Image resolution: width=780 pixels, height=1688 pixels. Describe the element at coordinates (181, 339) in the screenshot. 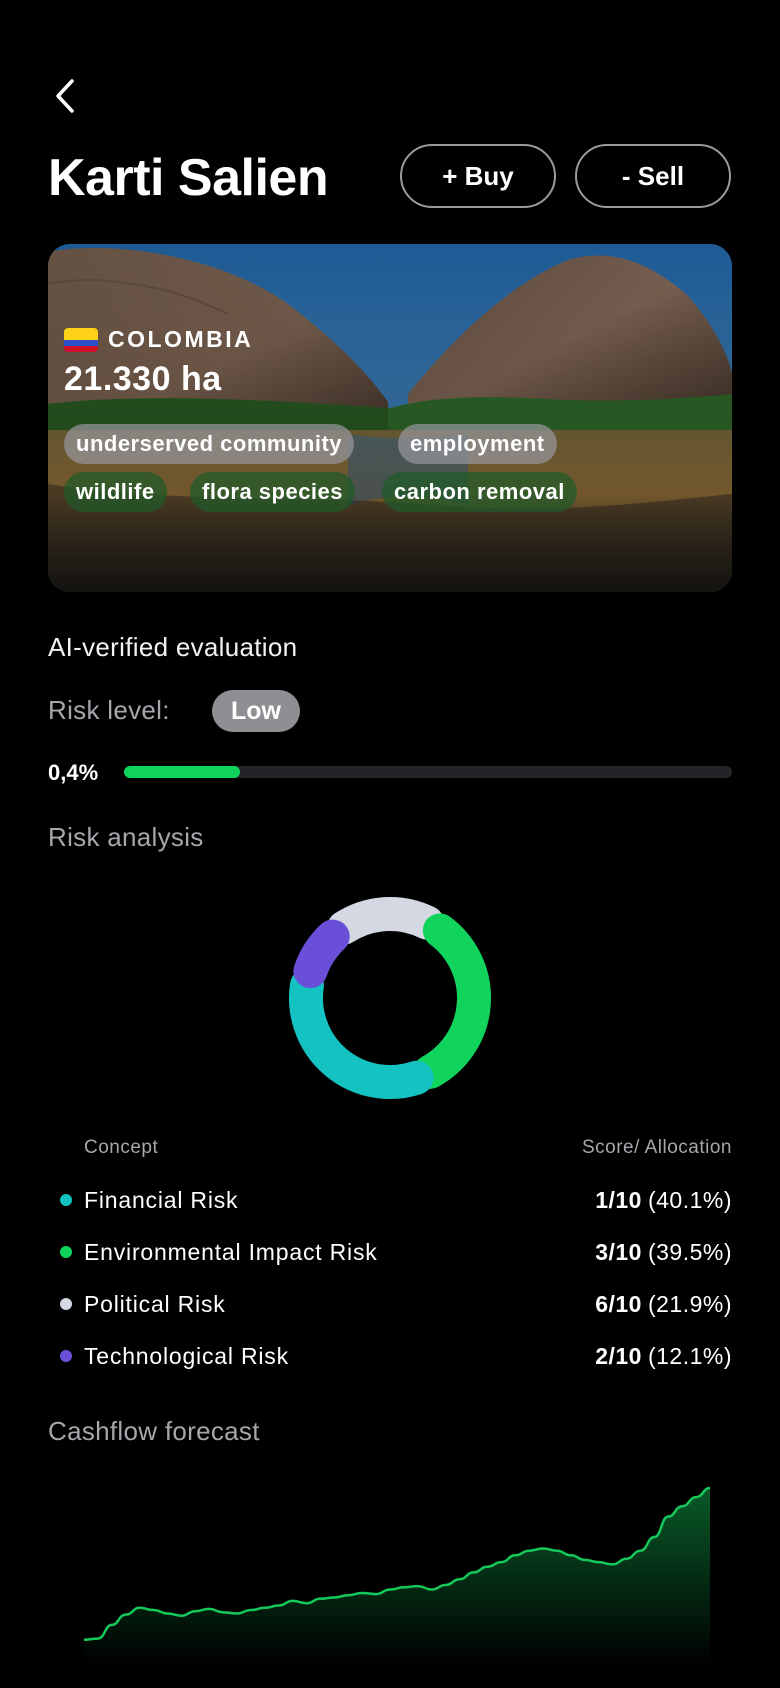

I see `country-name: COLOMBIA` at that location.